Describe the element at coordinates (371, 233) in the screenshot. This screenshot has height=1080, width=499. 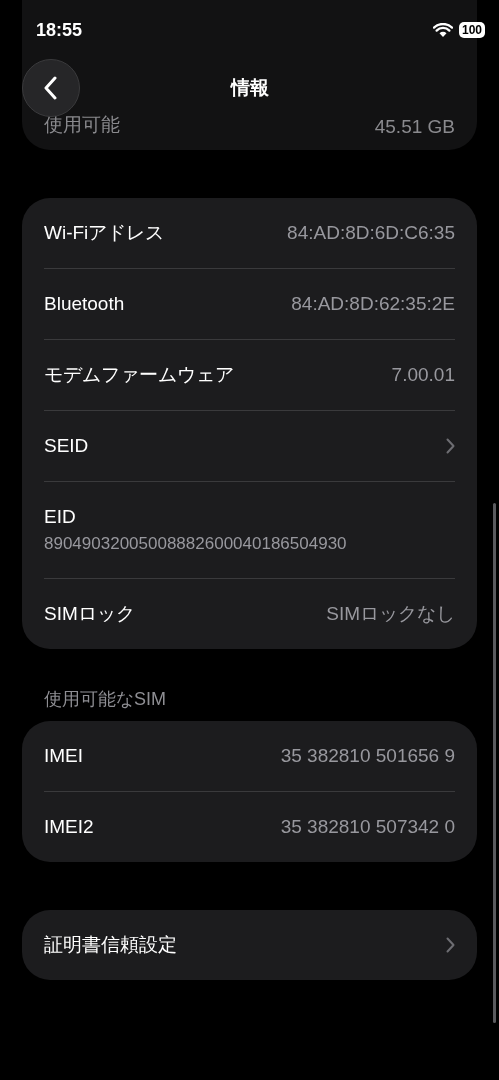
I see `row-value: 84:AD:8D:6D:C6:35` at that location.